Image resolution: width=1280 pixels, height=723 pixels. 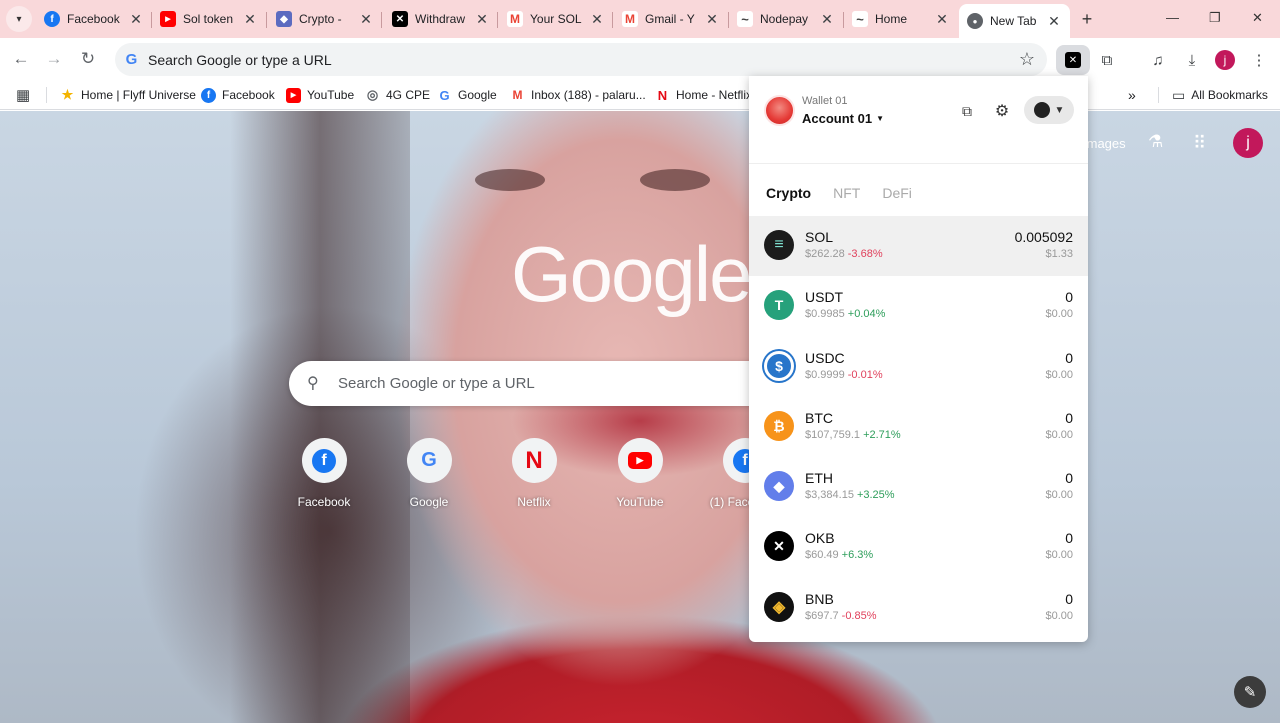 I want to click on tab-title: Home, so click(x=891, y=19).